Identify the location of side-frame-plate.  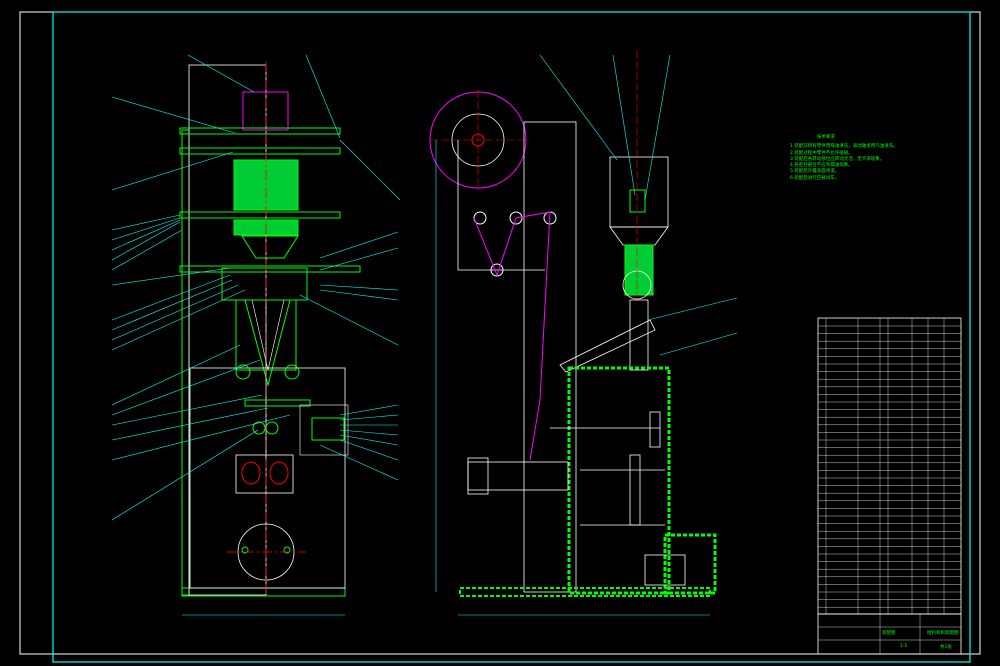
(550, 357).